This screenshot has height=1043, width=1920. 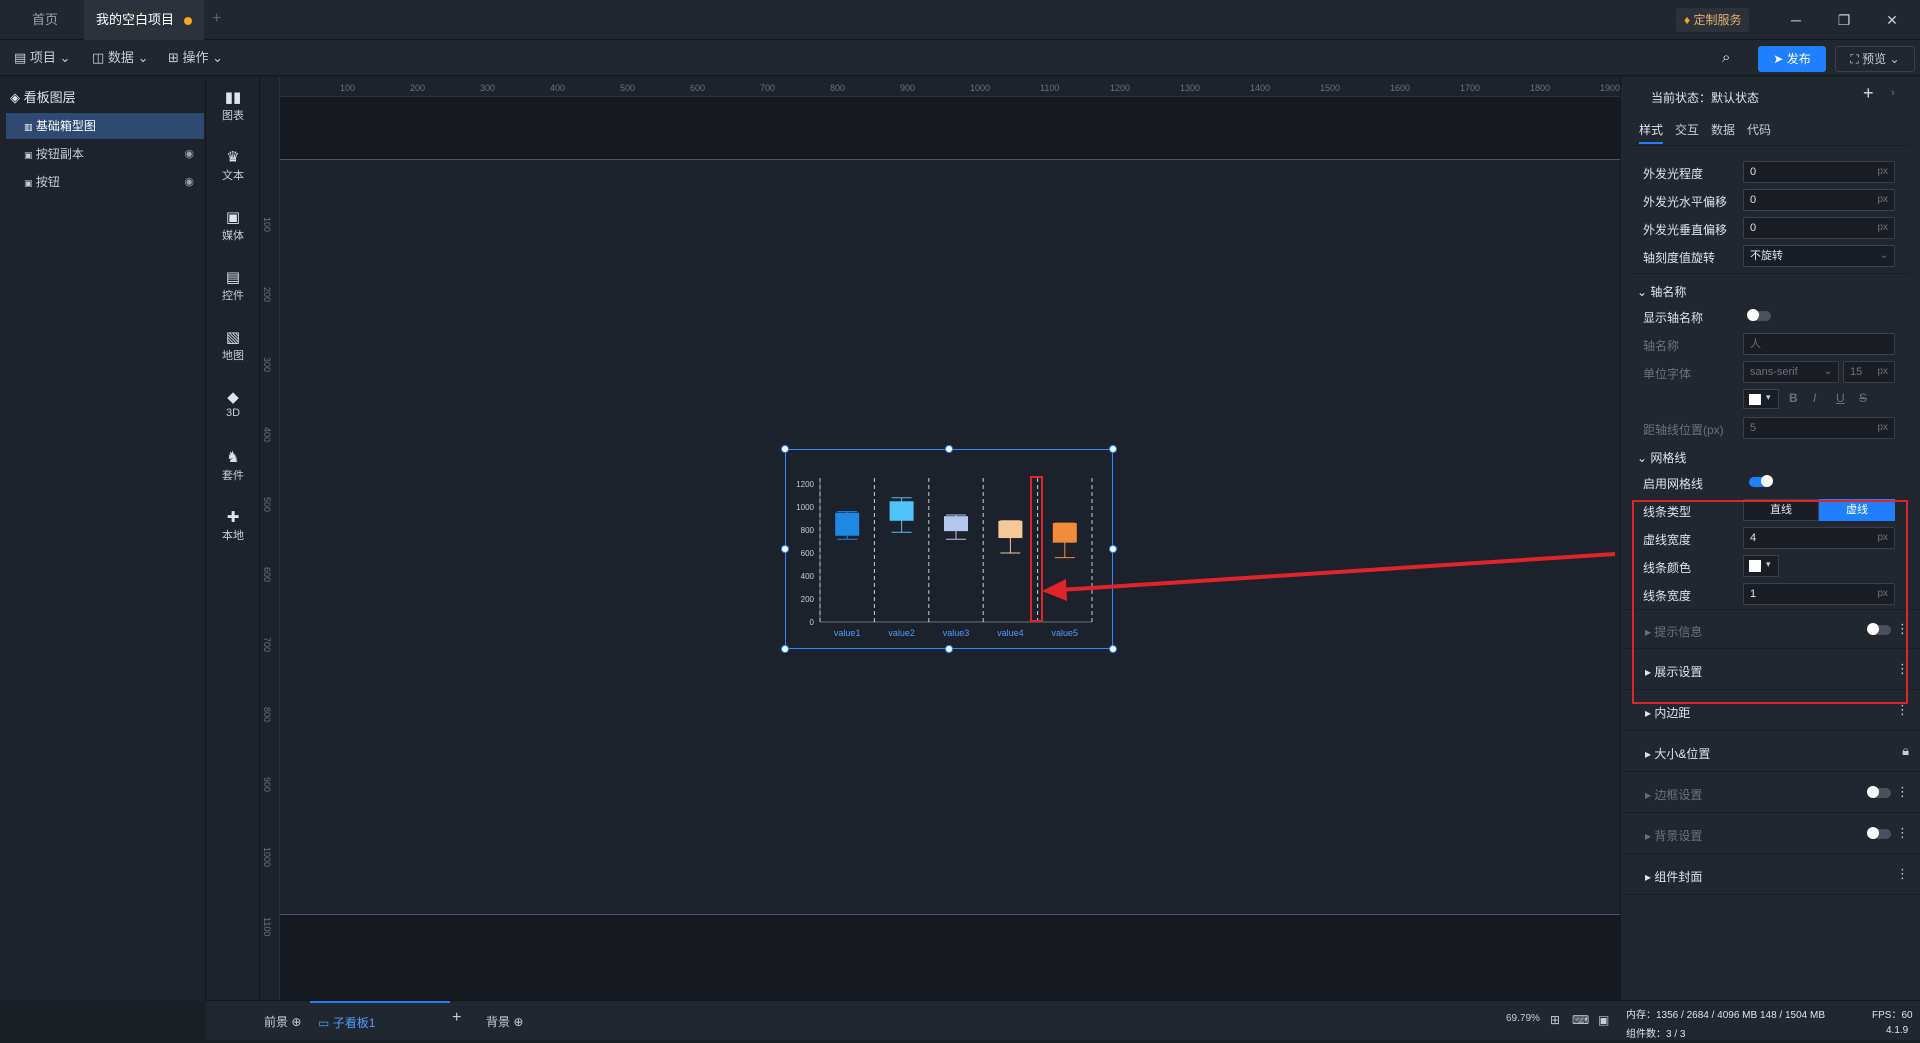 I want to click on cube-icon: ◆, so click(x=233, y=397).